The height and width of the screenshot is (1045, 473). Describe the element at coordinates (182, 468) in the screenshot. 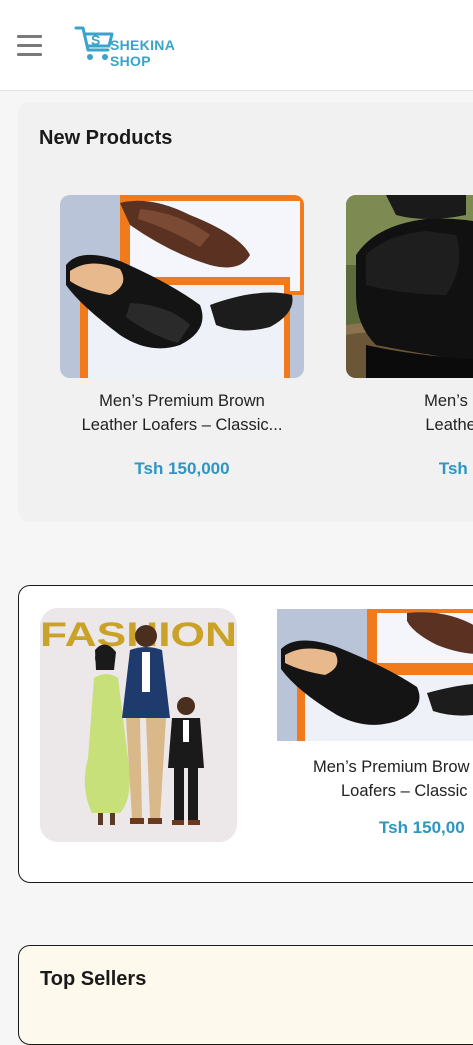

I see `product-price: Tsh 150,000` at that location.